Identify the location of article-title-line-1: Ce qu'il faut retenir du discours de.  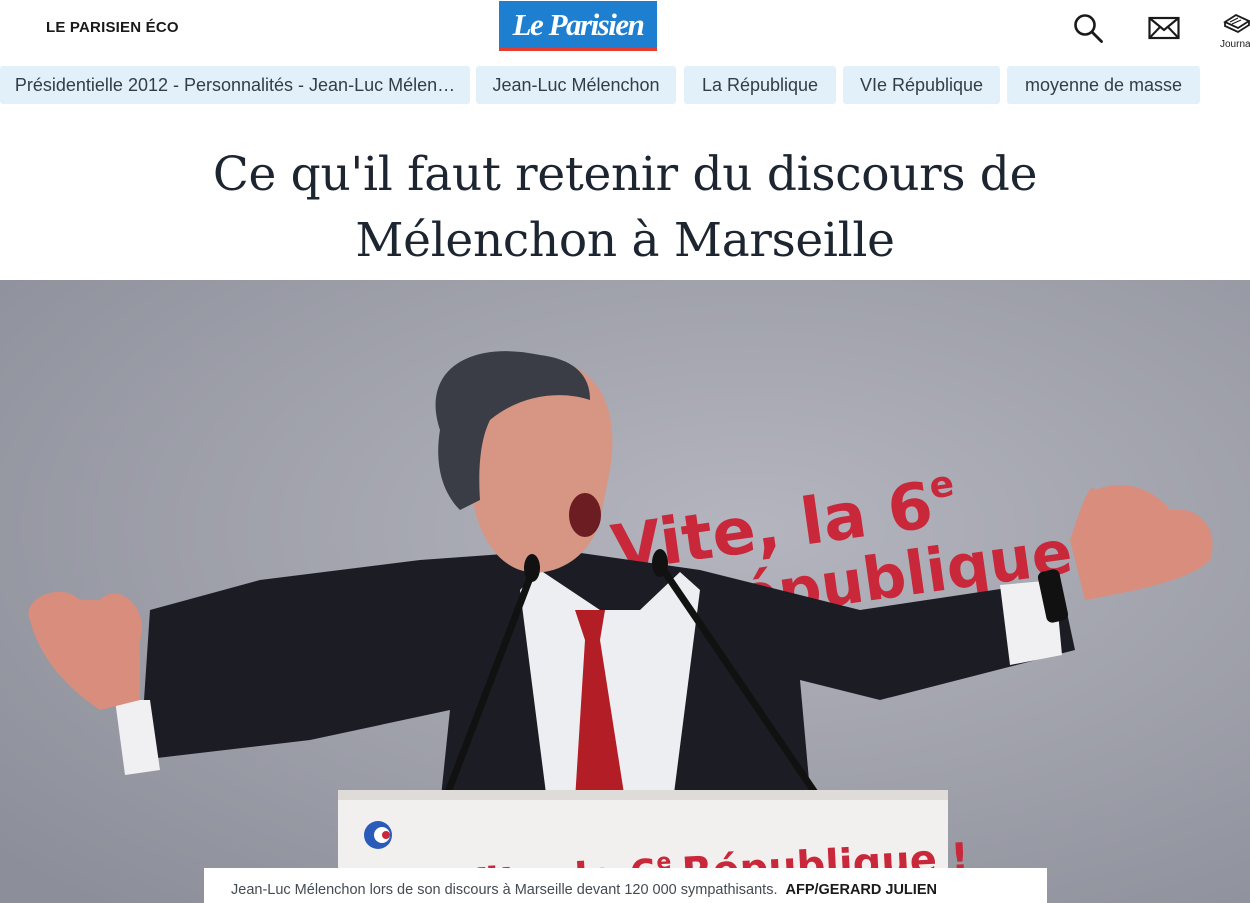
(625, 174).